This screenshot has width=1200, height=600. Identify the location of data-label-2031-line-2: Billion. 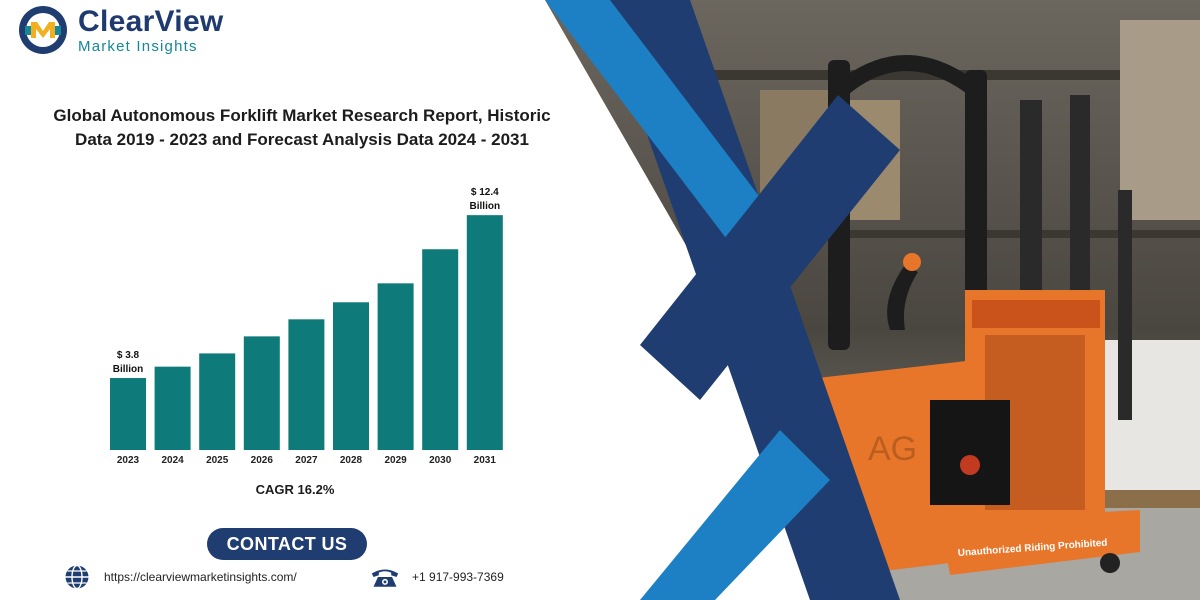
(485, 206).